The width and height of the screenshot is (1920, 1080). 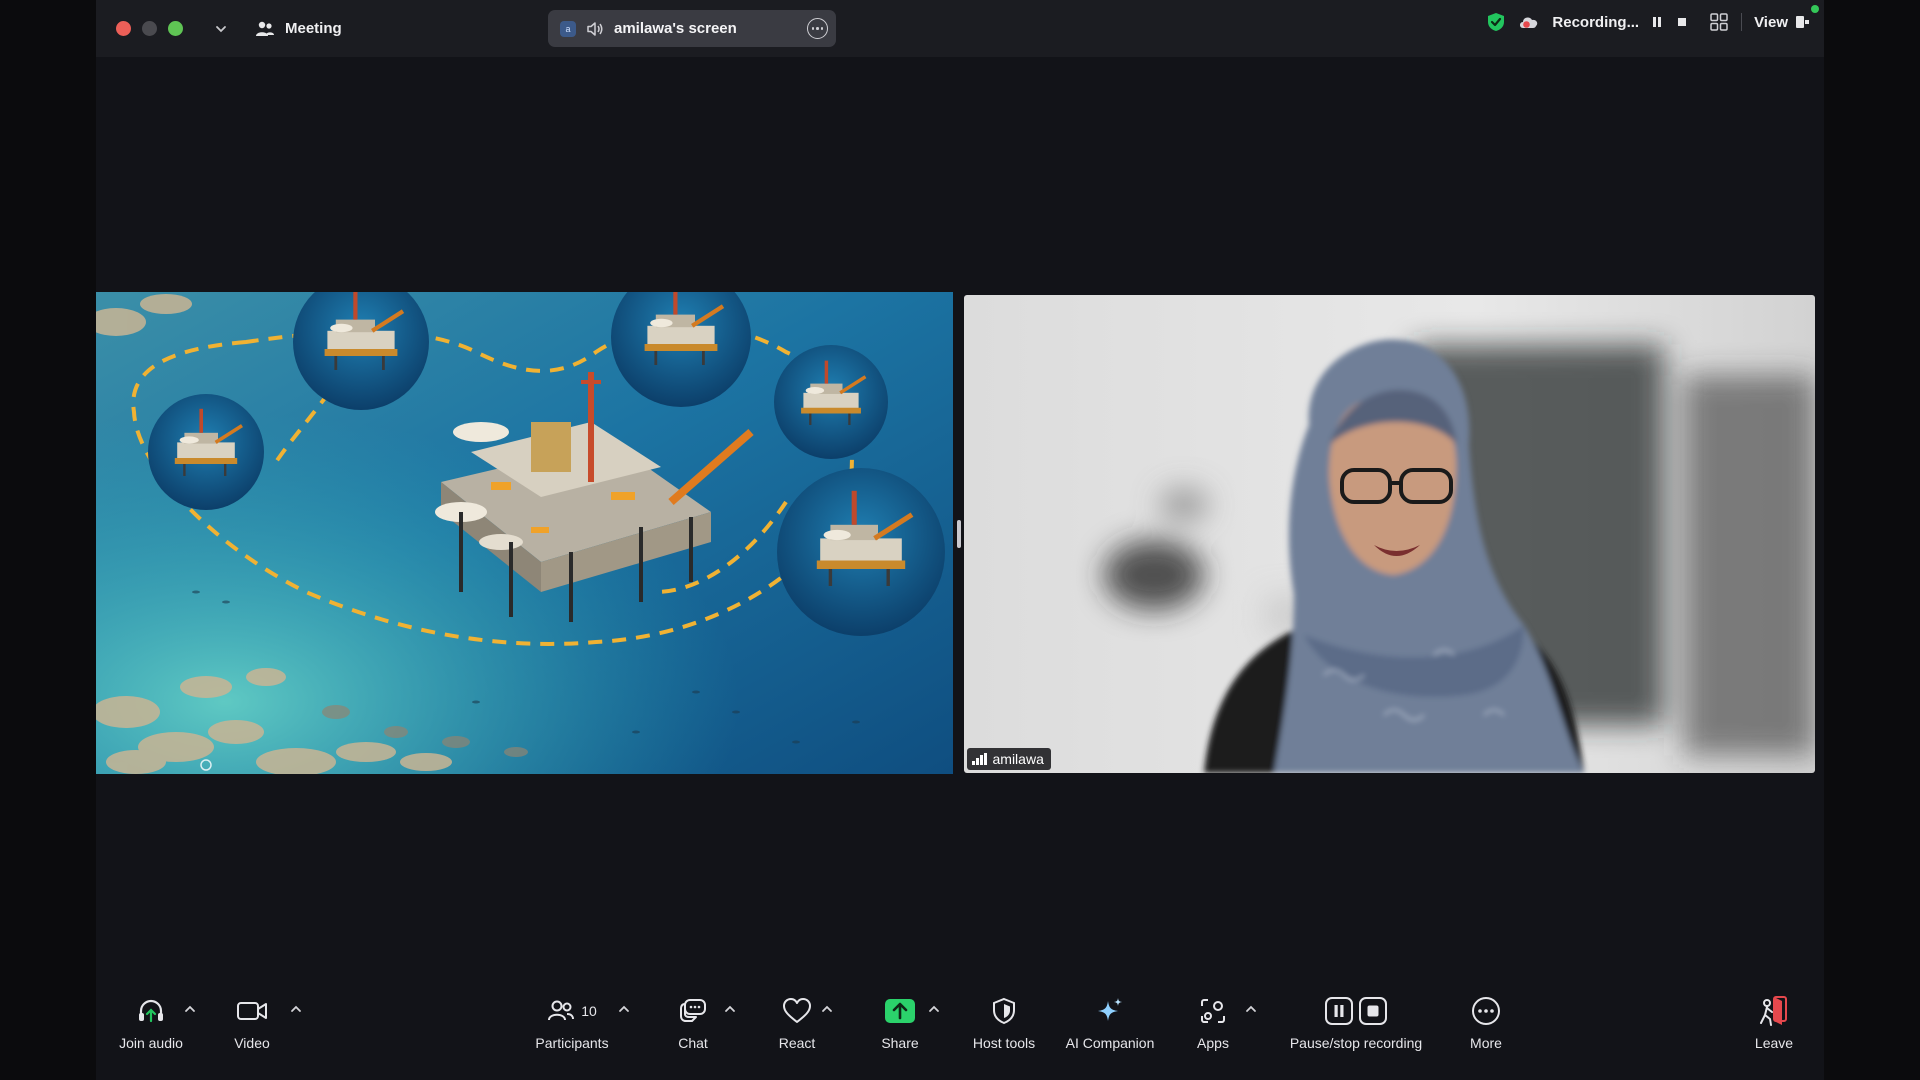 I want to click on resize-handle, so click(x=959, y=534).